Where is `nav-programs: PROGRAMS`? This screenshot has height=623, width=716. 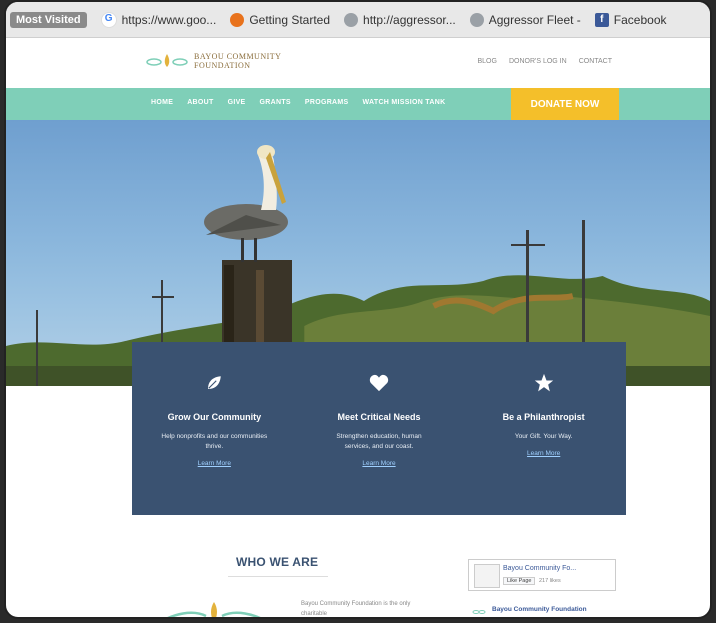
nav-programs: PROGRAMS is located at coordinates (327, 102).